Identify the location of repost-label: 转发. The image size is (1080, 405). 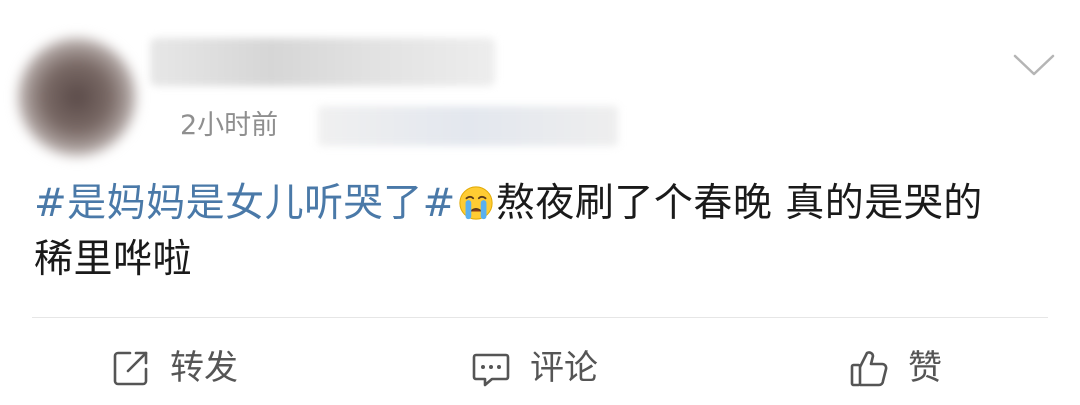
(204, 368).